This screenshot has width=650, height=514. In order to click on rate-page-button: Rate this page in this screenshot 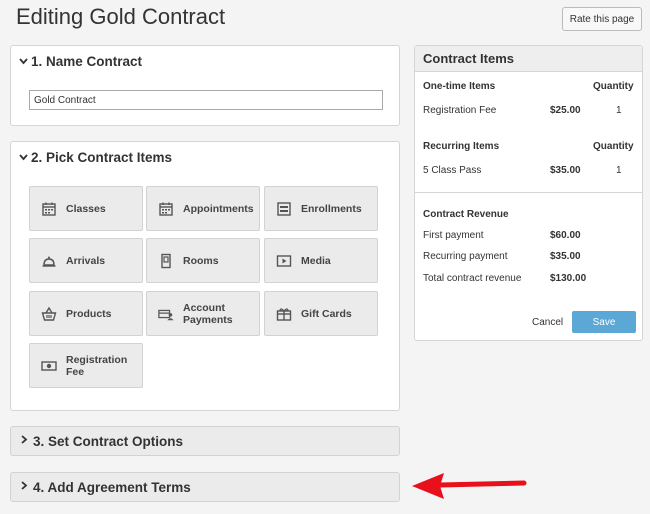, I will do `click(602, 19)`.